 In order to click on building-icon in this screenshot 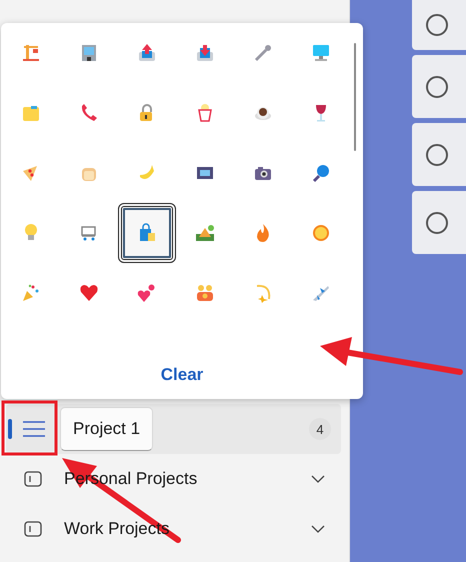, I will do `click(89, 53)`.